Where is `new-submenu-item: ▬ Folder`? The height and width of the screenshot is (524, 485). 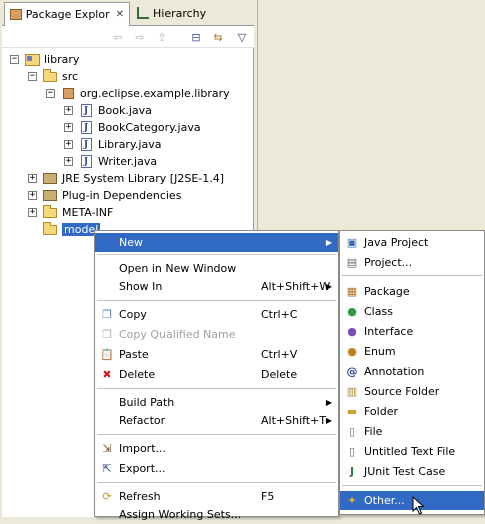 new-submenu-item: ▬ Folder is located at coordinates (412, 411).